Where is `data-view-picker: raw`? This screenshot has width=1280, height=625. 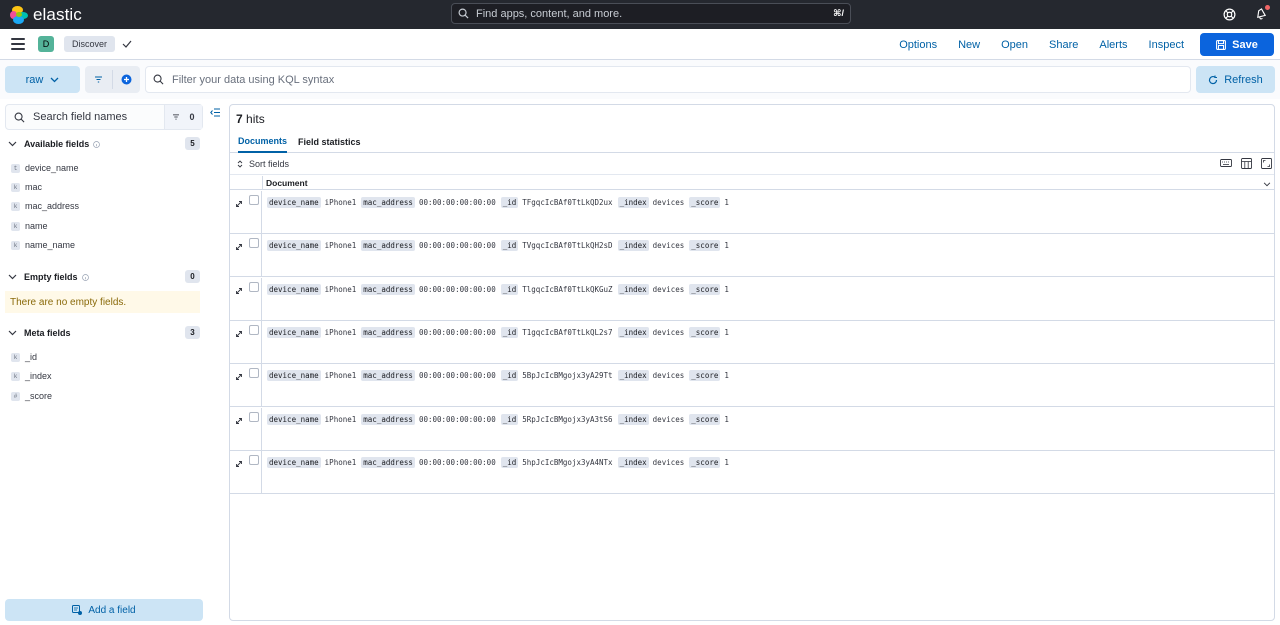
data-view-picker: raw is located at coordinates (42, 79).